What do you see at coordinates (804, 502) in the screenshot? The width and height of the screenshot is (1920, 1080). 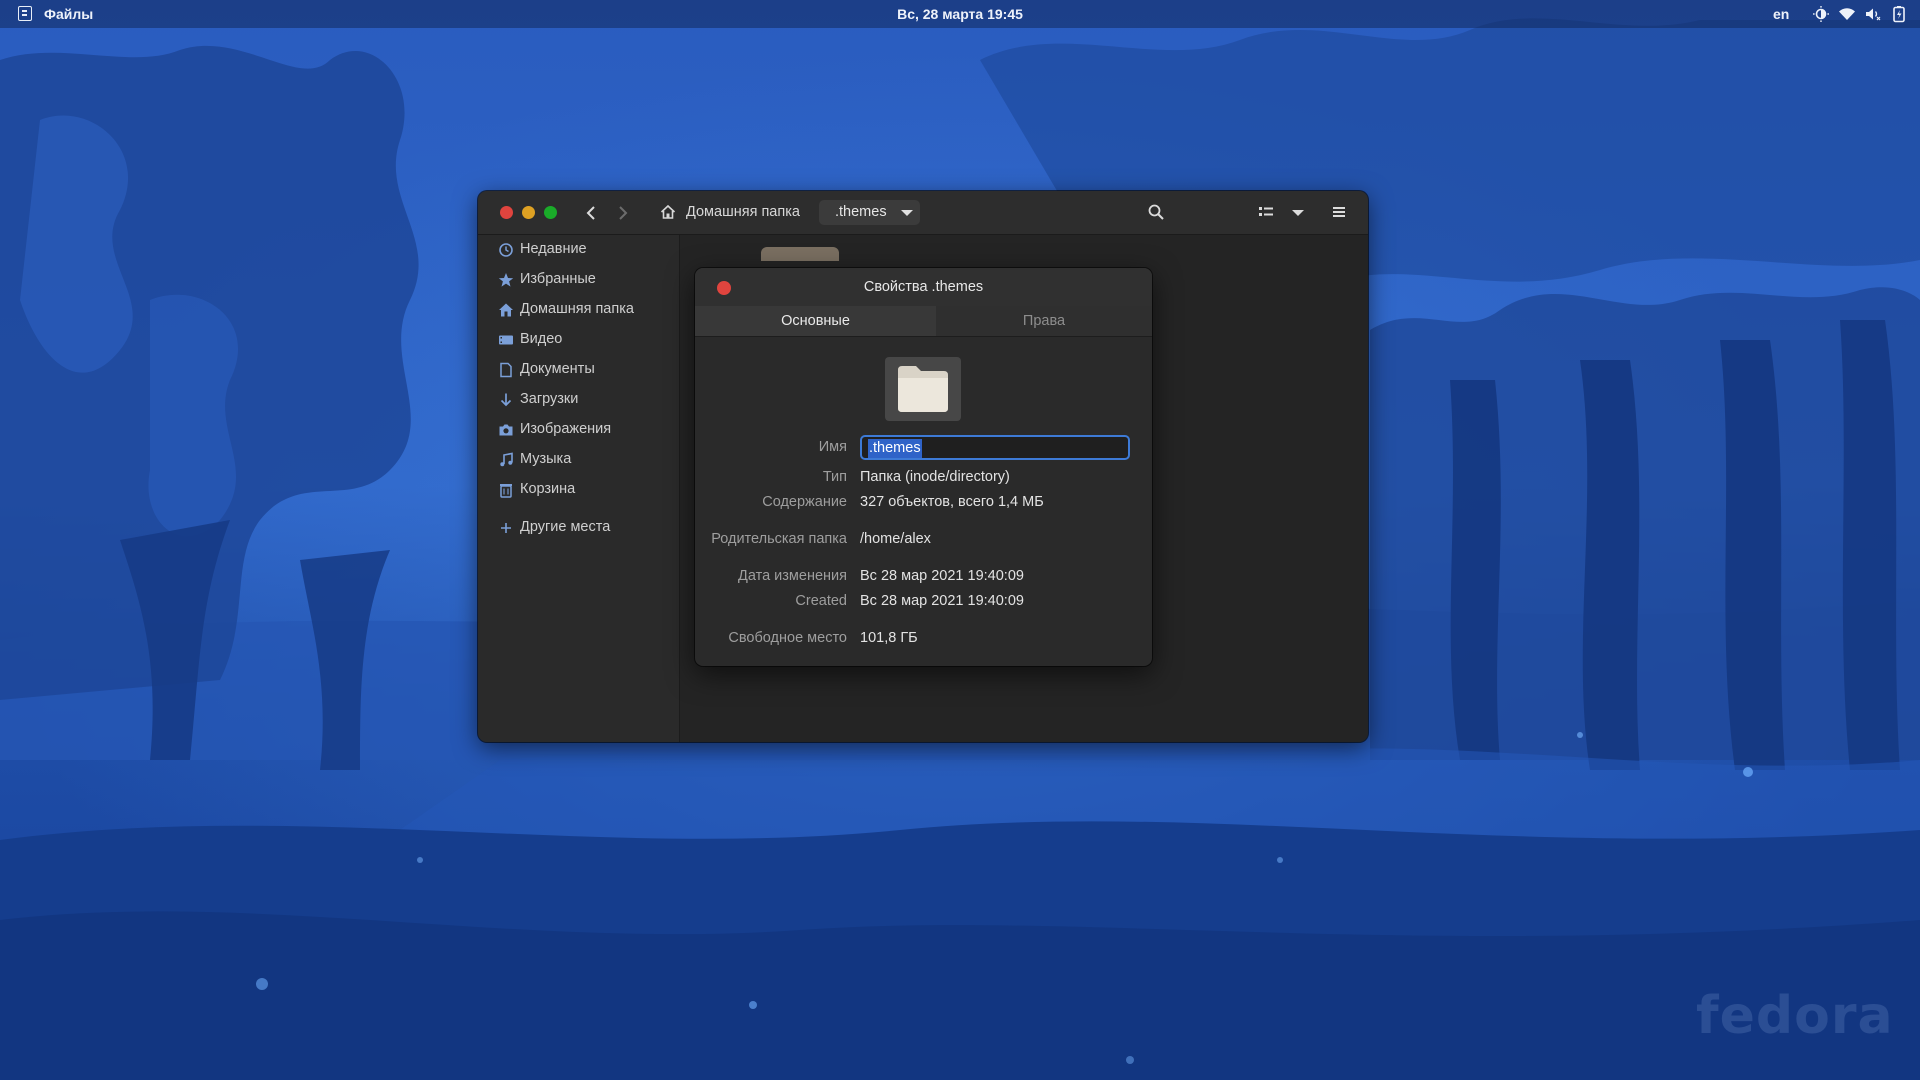 I see `contents-label: Содержание` at bounding box center [804, 502].